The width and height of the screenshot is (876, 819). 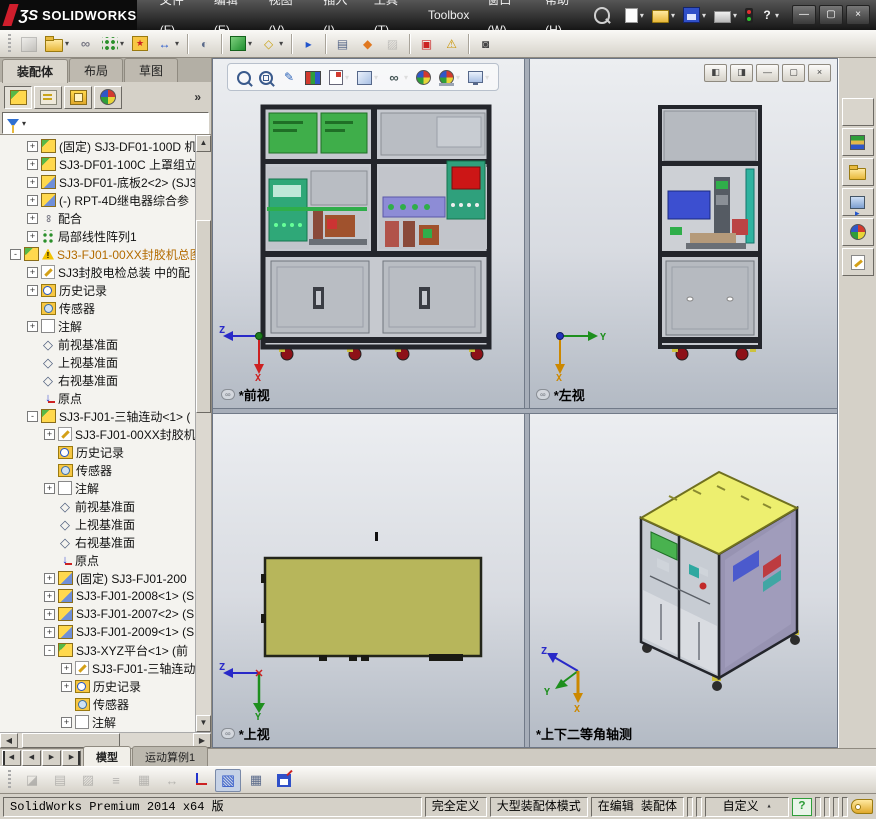 I want to click on restore-document-button: ▢, so click(x=793, y=73).